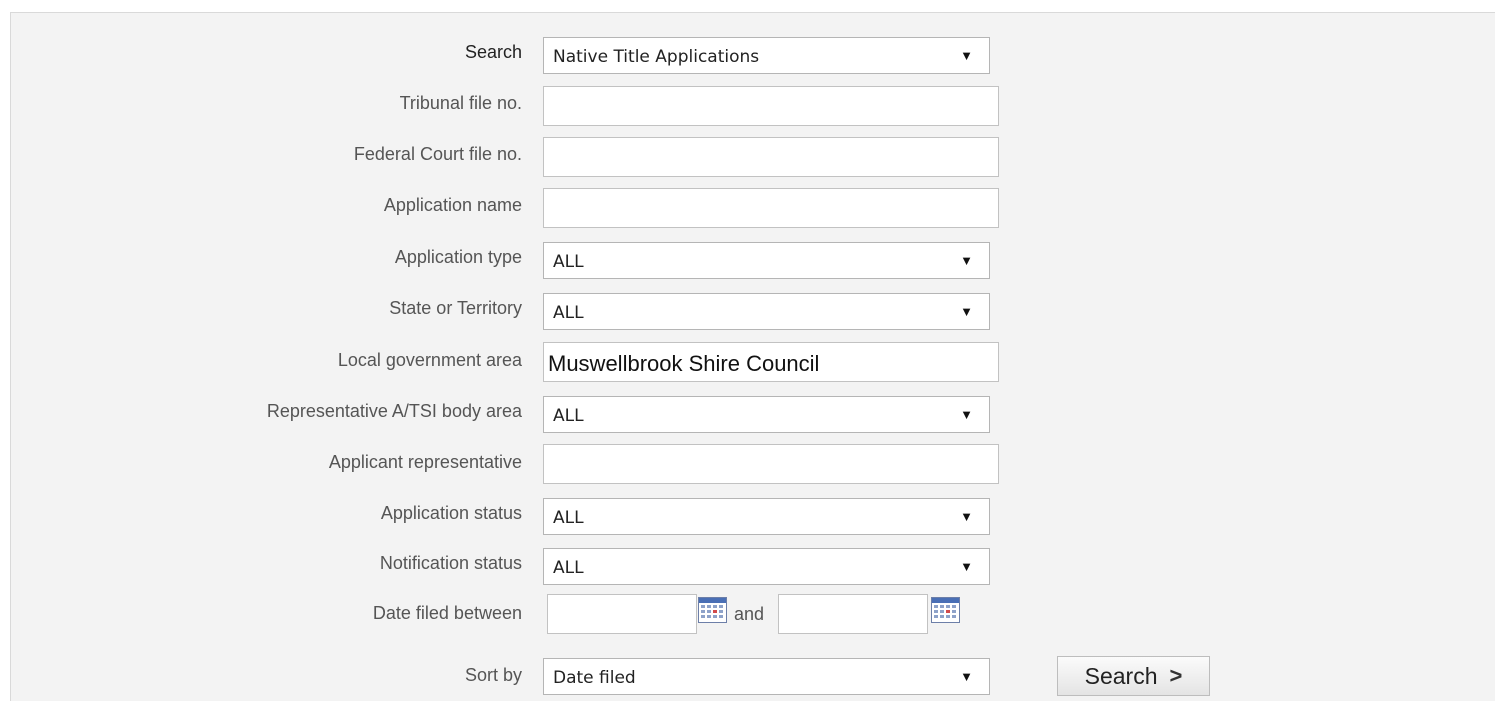  Describe the element at coordinates (493, 52) in the screenshot. I see `search-type-label: Search` at that location.